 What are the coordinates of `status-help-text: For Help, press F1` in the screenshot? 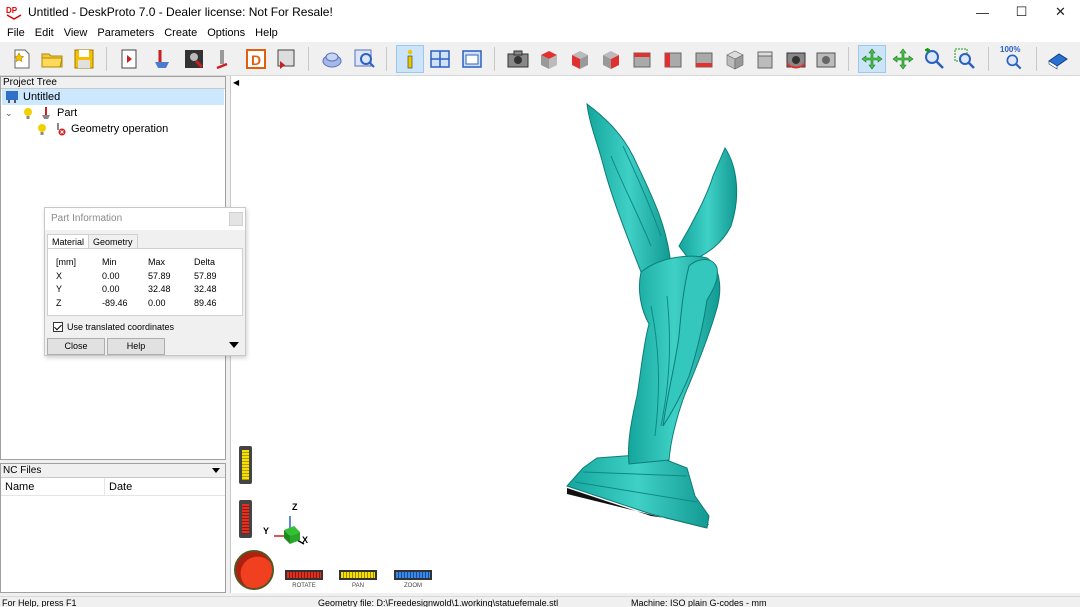 It's located at (39, 602).